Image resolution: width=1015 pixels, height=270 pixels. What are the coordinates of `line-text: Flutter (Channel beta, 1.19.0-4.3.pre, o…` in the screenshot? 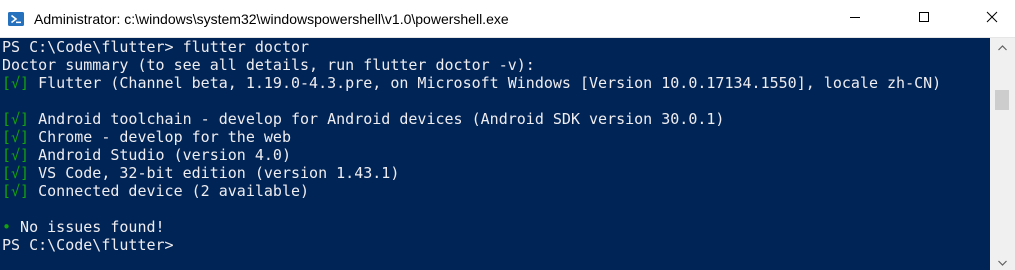 It's located at (485, 83).